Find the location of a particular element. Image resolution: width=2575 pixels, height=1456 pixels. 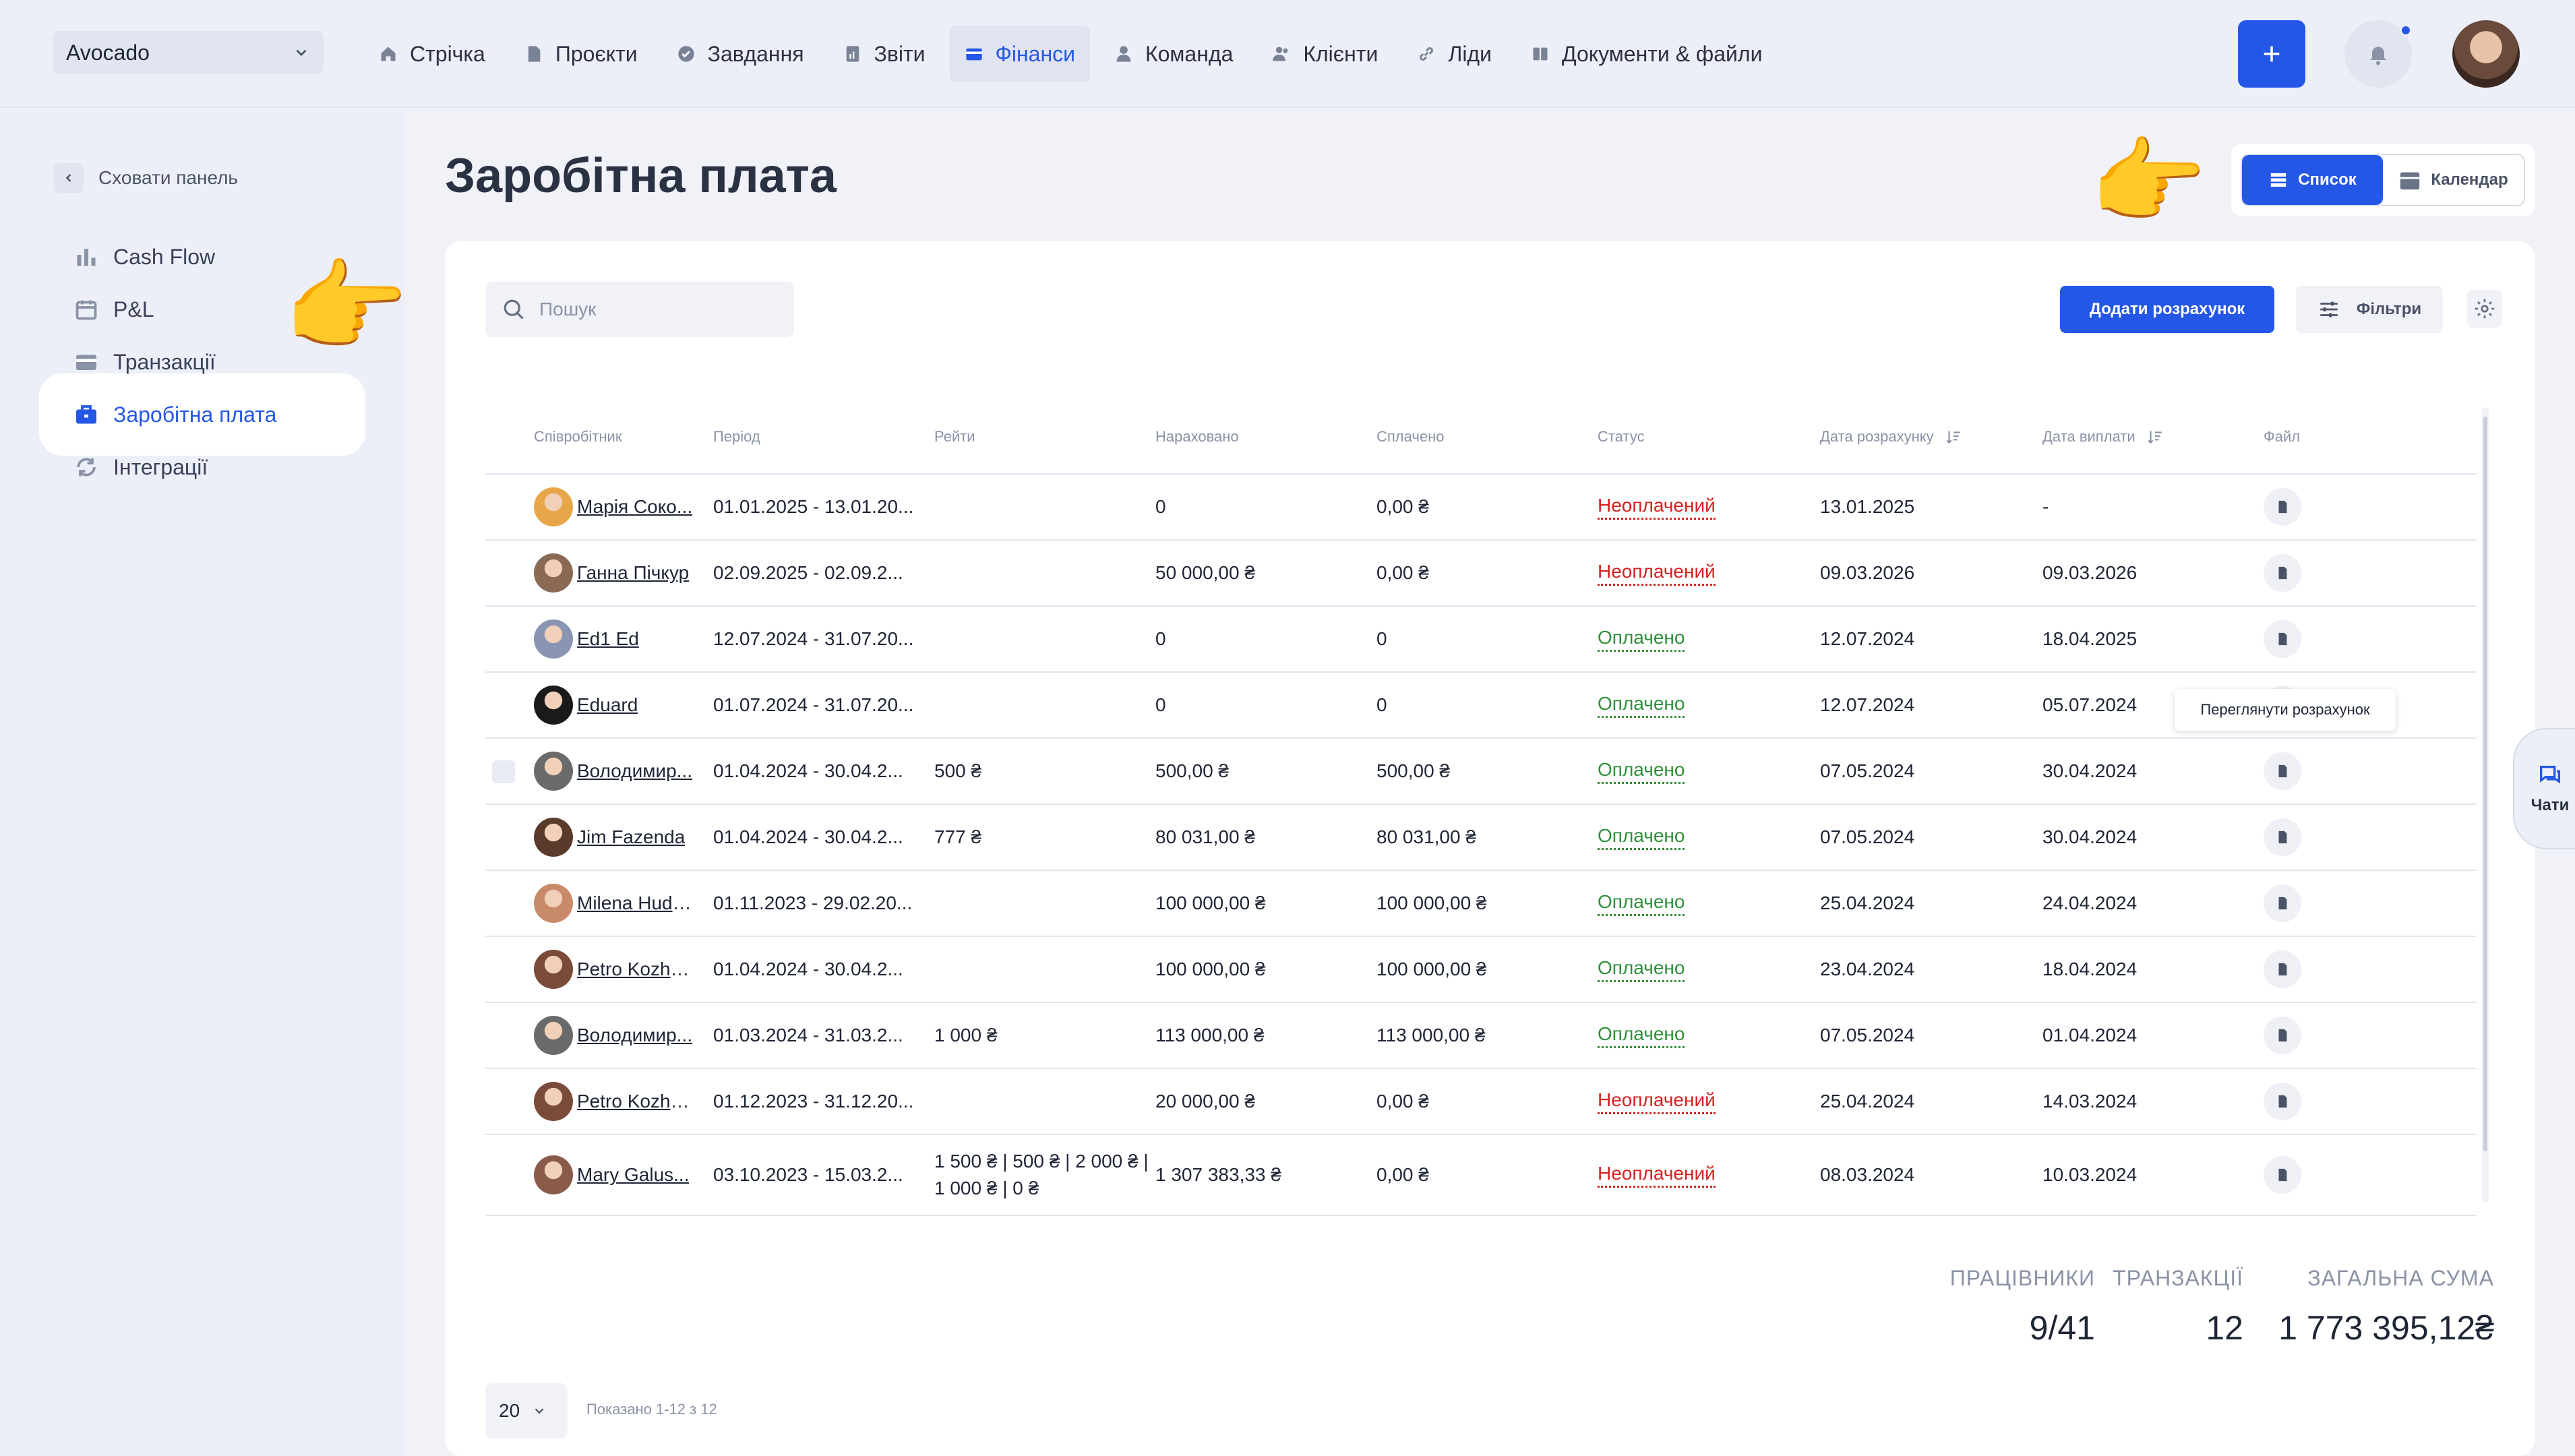

summary-transactions: ТРАНЗАКЦІЇ 12 is located at coordinates (2178, 1306).